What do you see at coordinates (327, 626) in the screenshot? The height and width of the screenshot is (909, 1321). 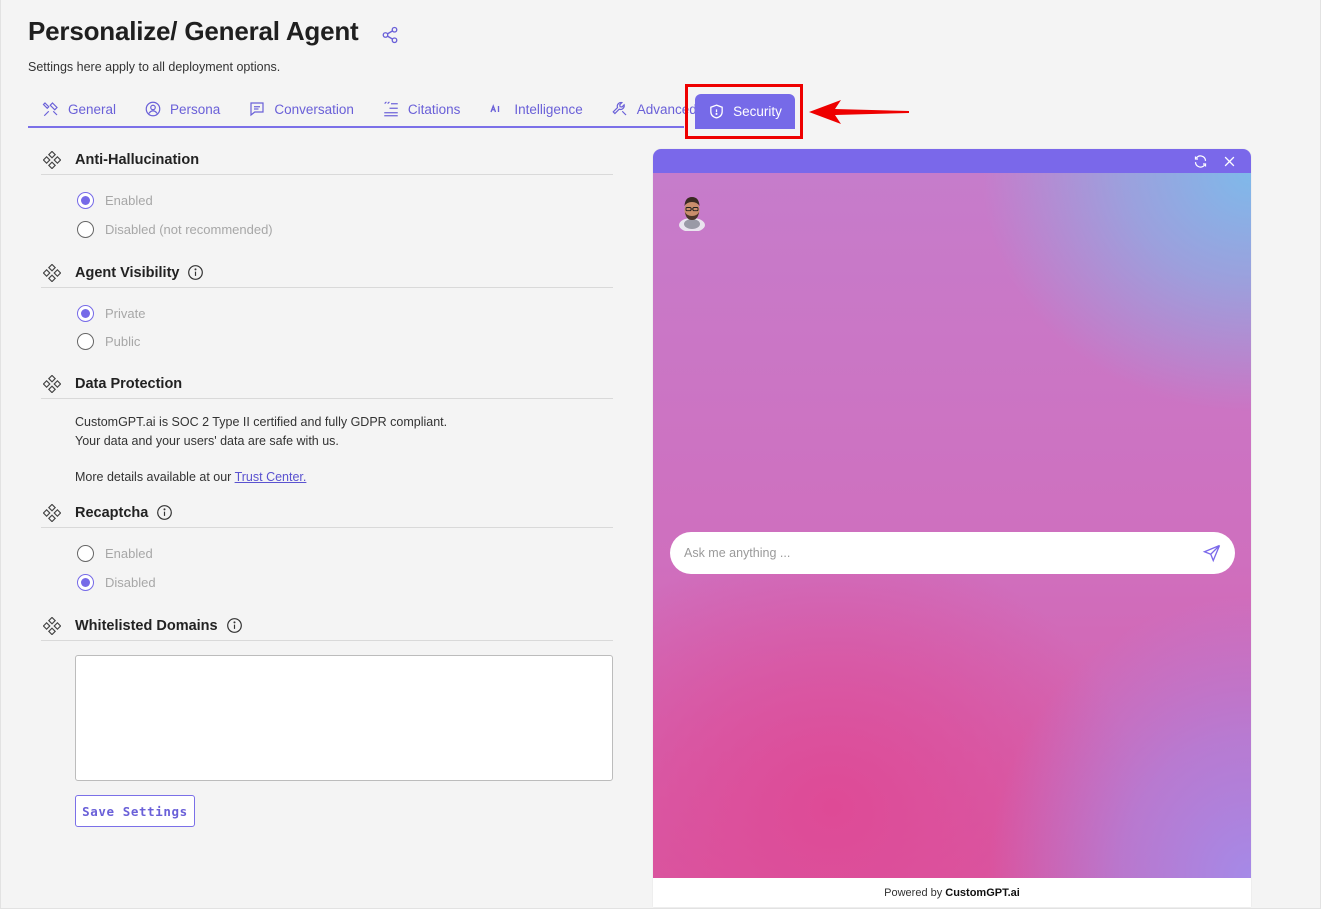 I see `section-whitelisted-domains: Whitelisted Domains` at bounding box center [327, 626].